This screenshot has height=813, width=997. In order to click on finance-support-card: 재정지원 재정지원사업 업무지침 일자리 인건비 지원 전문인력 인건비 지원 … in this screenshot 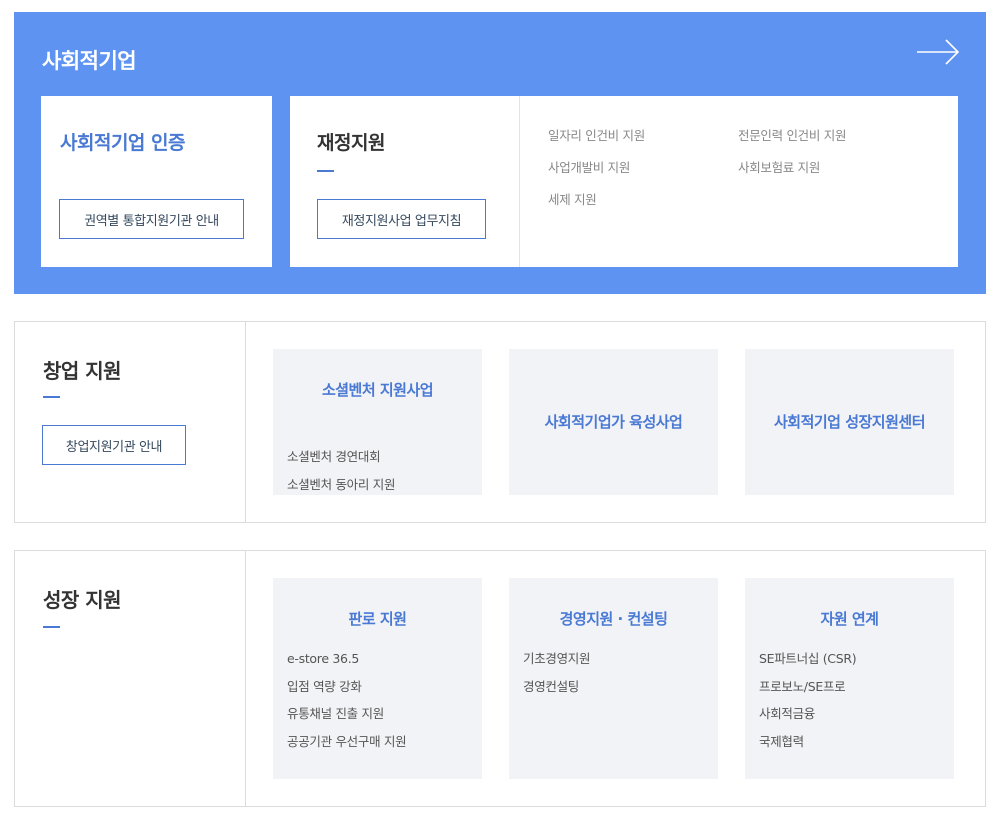, I will do `click(624, 181)`.